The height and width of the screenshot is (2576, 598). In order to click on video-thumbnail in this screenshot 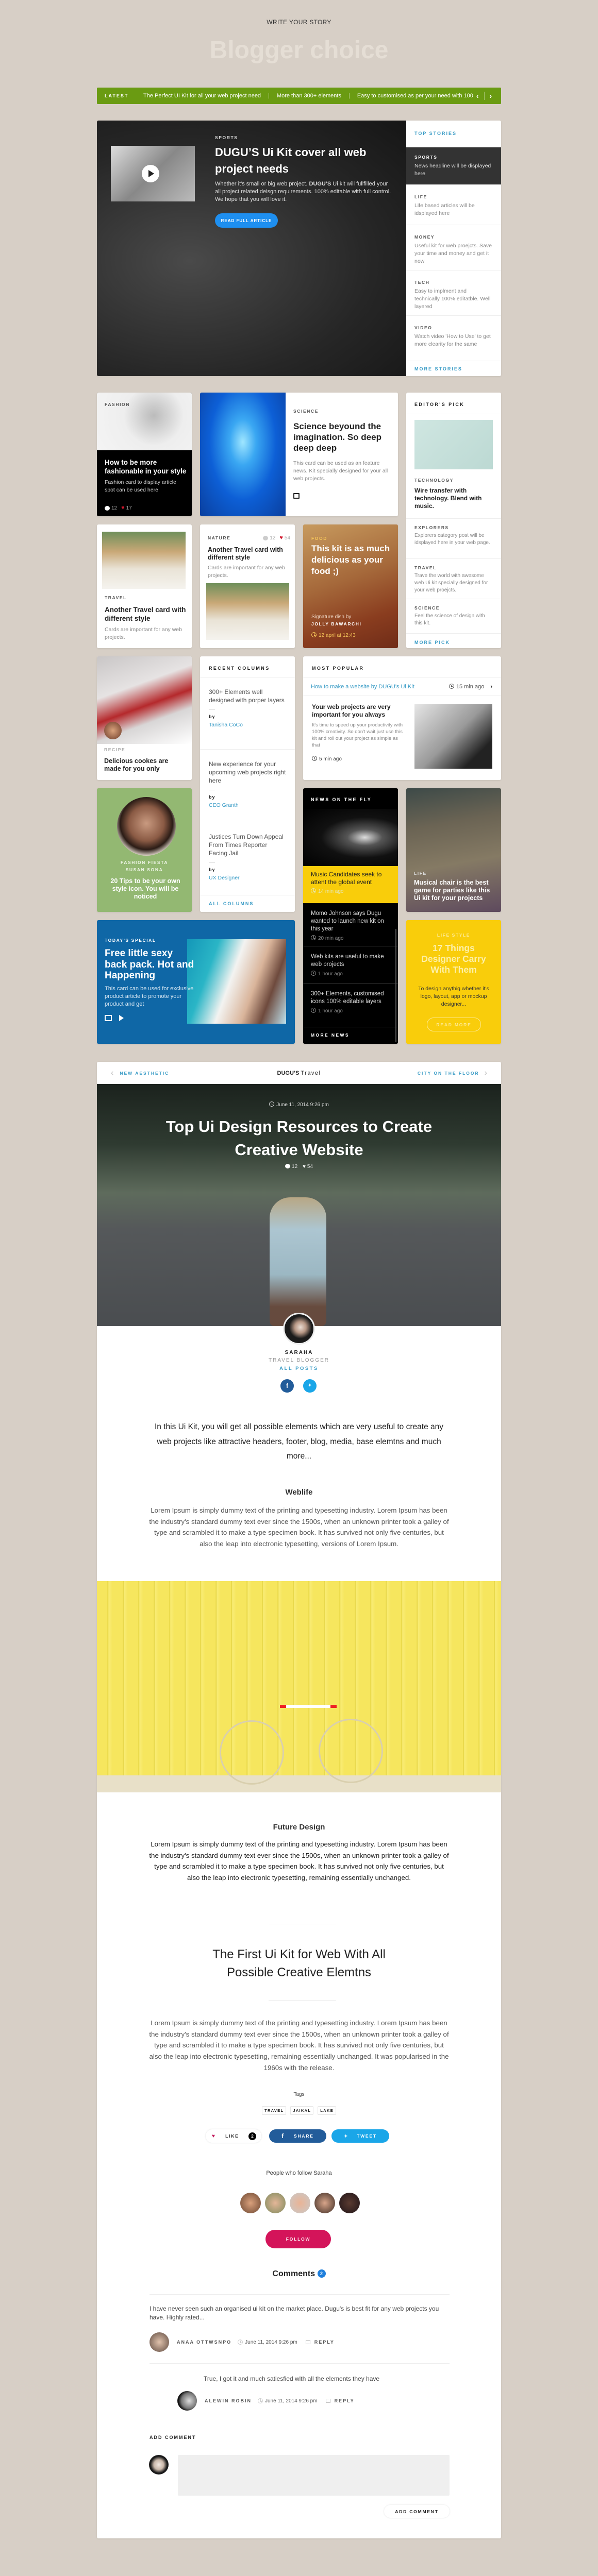, I will do `click(153, 173)`.